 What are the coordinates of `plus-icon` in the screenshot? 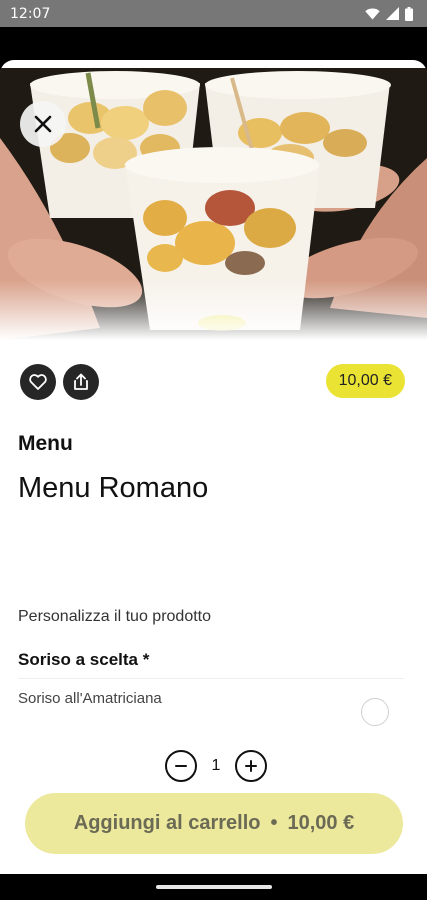 It's located at (251, 766).